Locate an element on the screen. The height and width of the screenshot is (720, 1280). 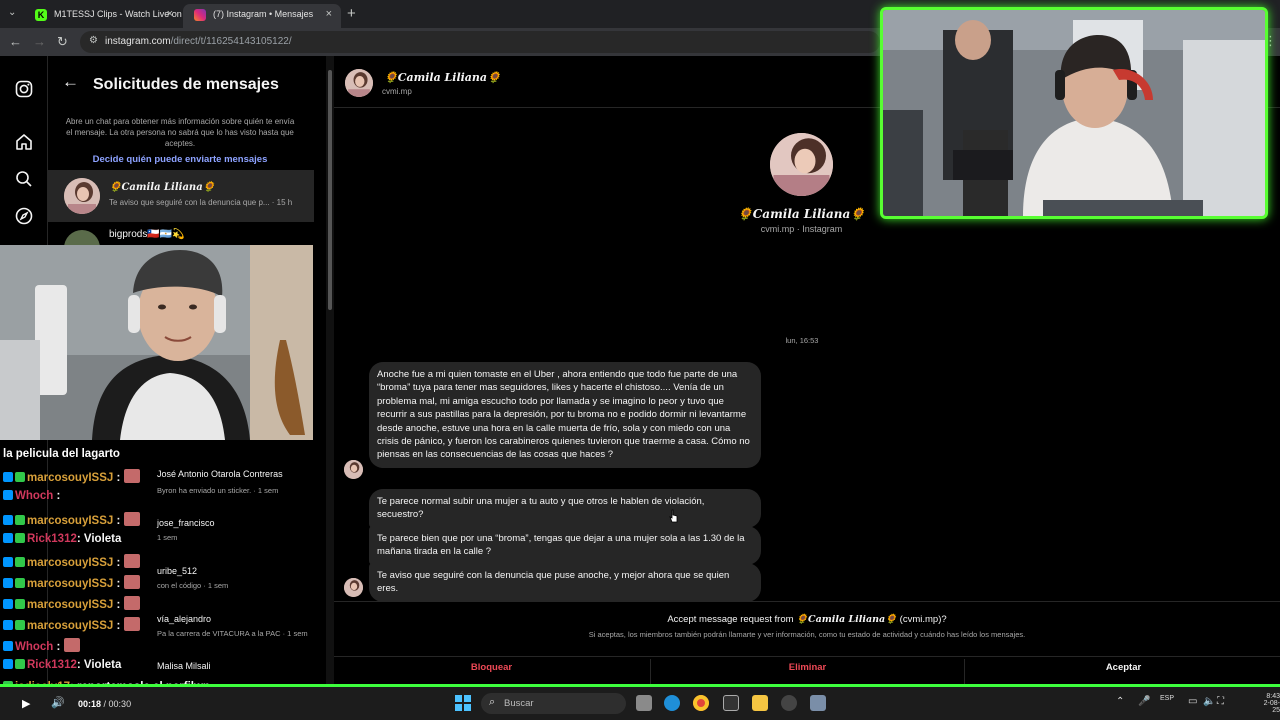
chevron-up-icon: ⌃ is located at coordinates (1120, 701).